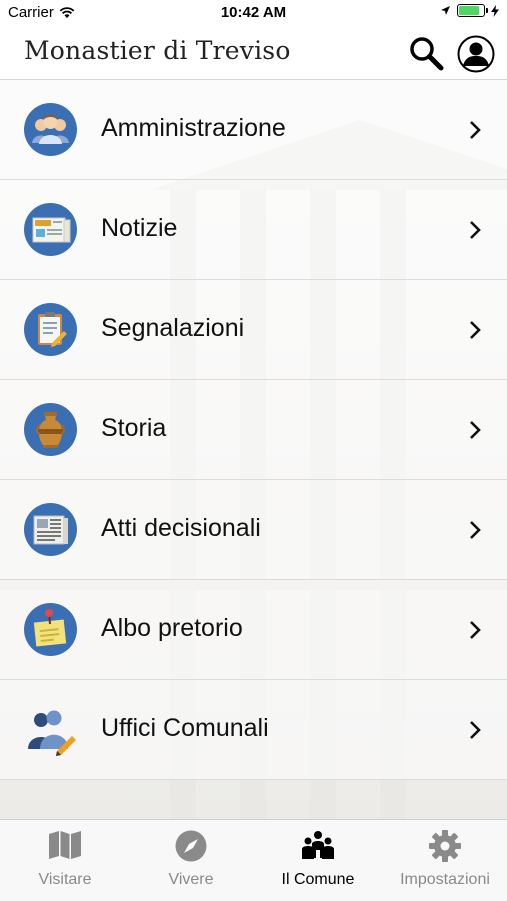 Image resolution: width=507 pixels, height=901 pixels. Describe the element at coordinates (495, 10) in the screenshot. I see `charging-icon` at that location.